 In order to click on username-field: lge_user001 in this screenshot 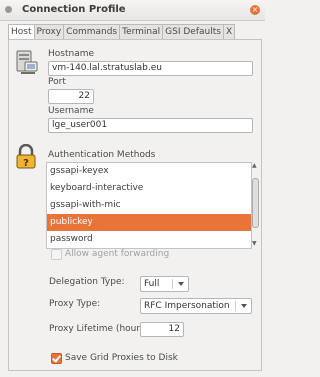, I will do `click(150, 125)`.